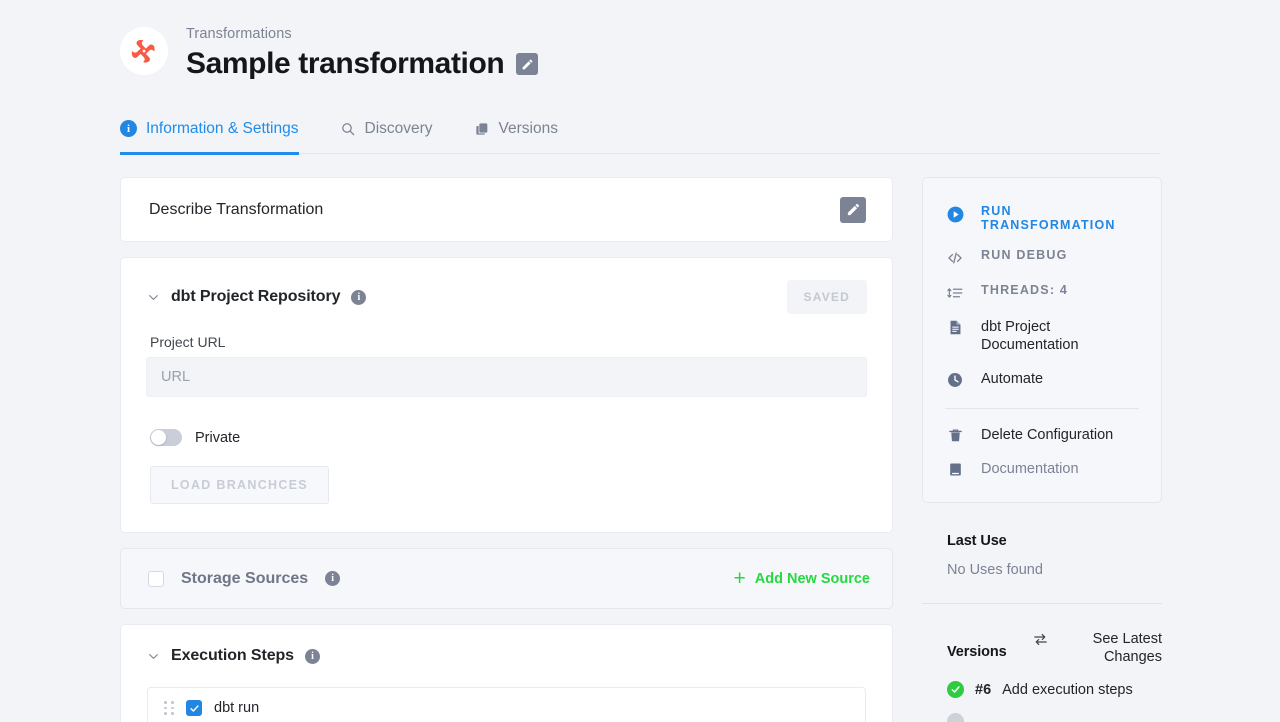 Image resolution: width=1280 pixels, height=722 pixels. Describe the element at coordinates (977, 541) in the screenshot. I see `last-use-heading: Last Use` at that location.